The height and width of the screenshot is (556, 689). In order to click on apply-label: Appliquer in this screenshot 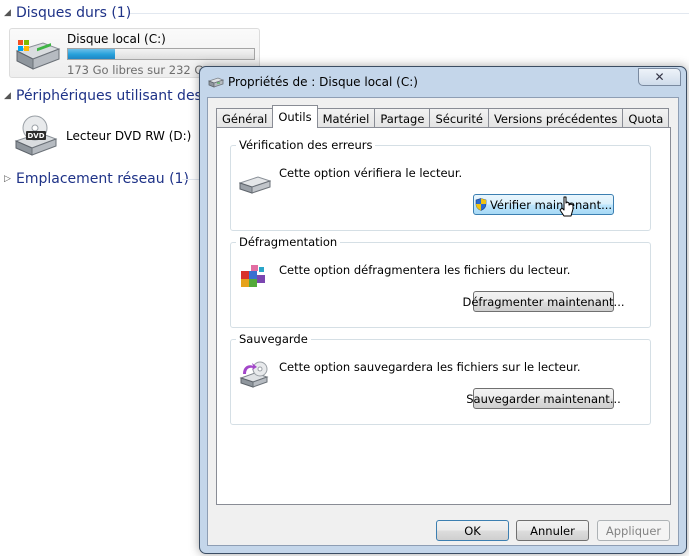, I will do `click(633, 530)`.